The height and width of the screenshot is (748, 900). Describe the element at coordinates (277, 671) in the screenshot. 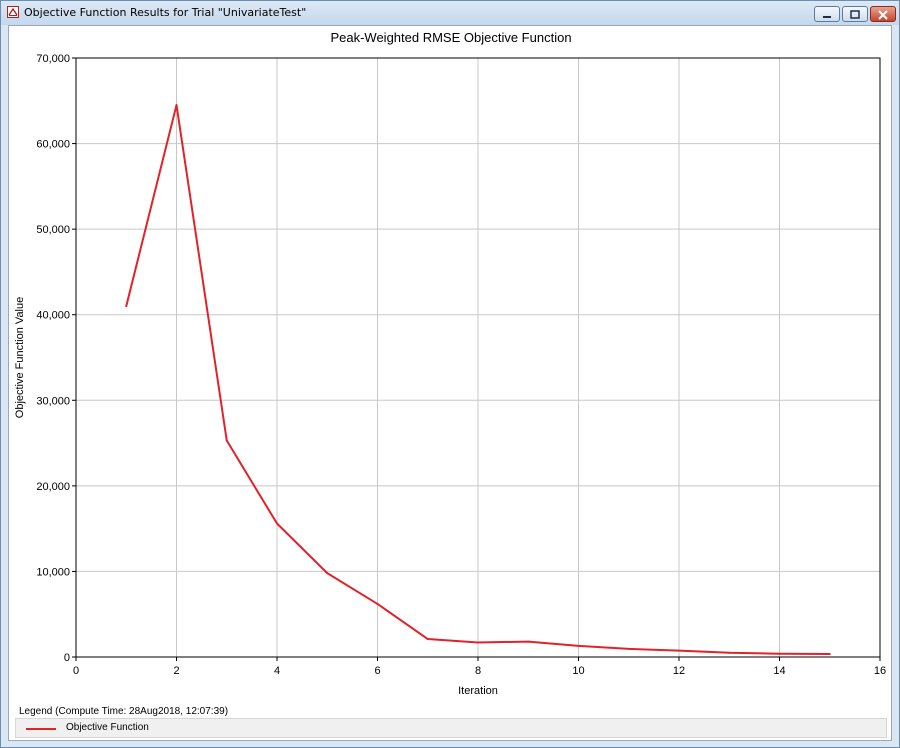

I see `x-tick-label: 4` at that location.